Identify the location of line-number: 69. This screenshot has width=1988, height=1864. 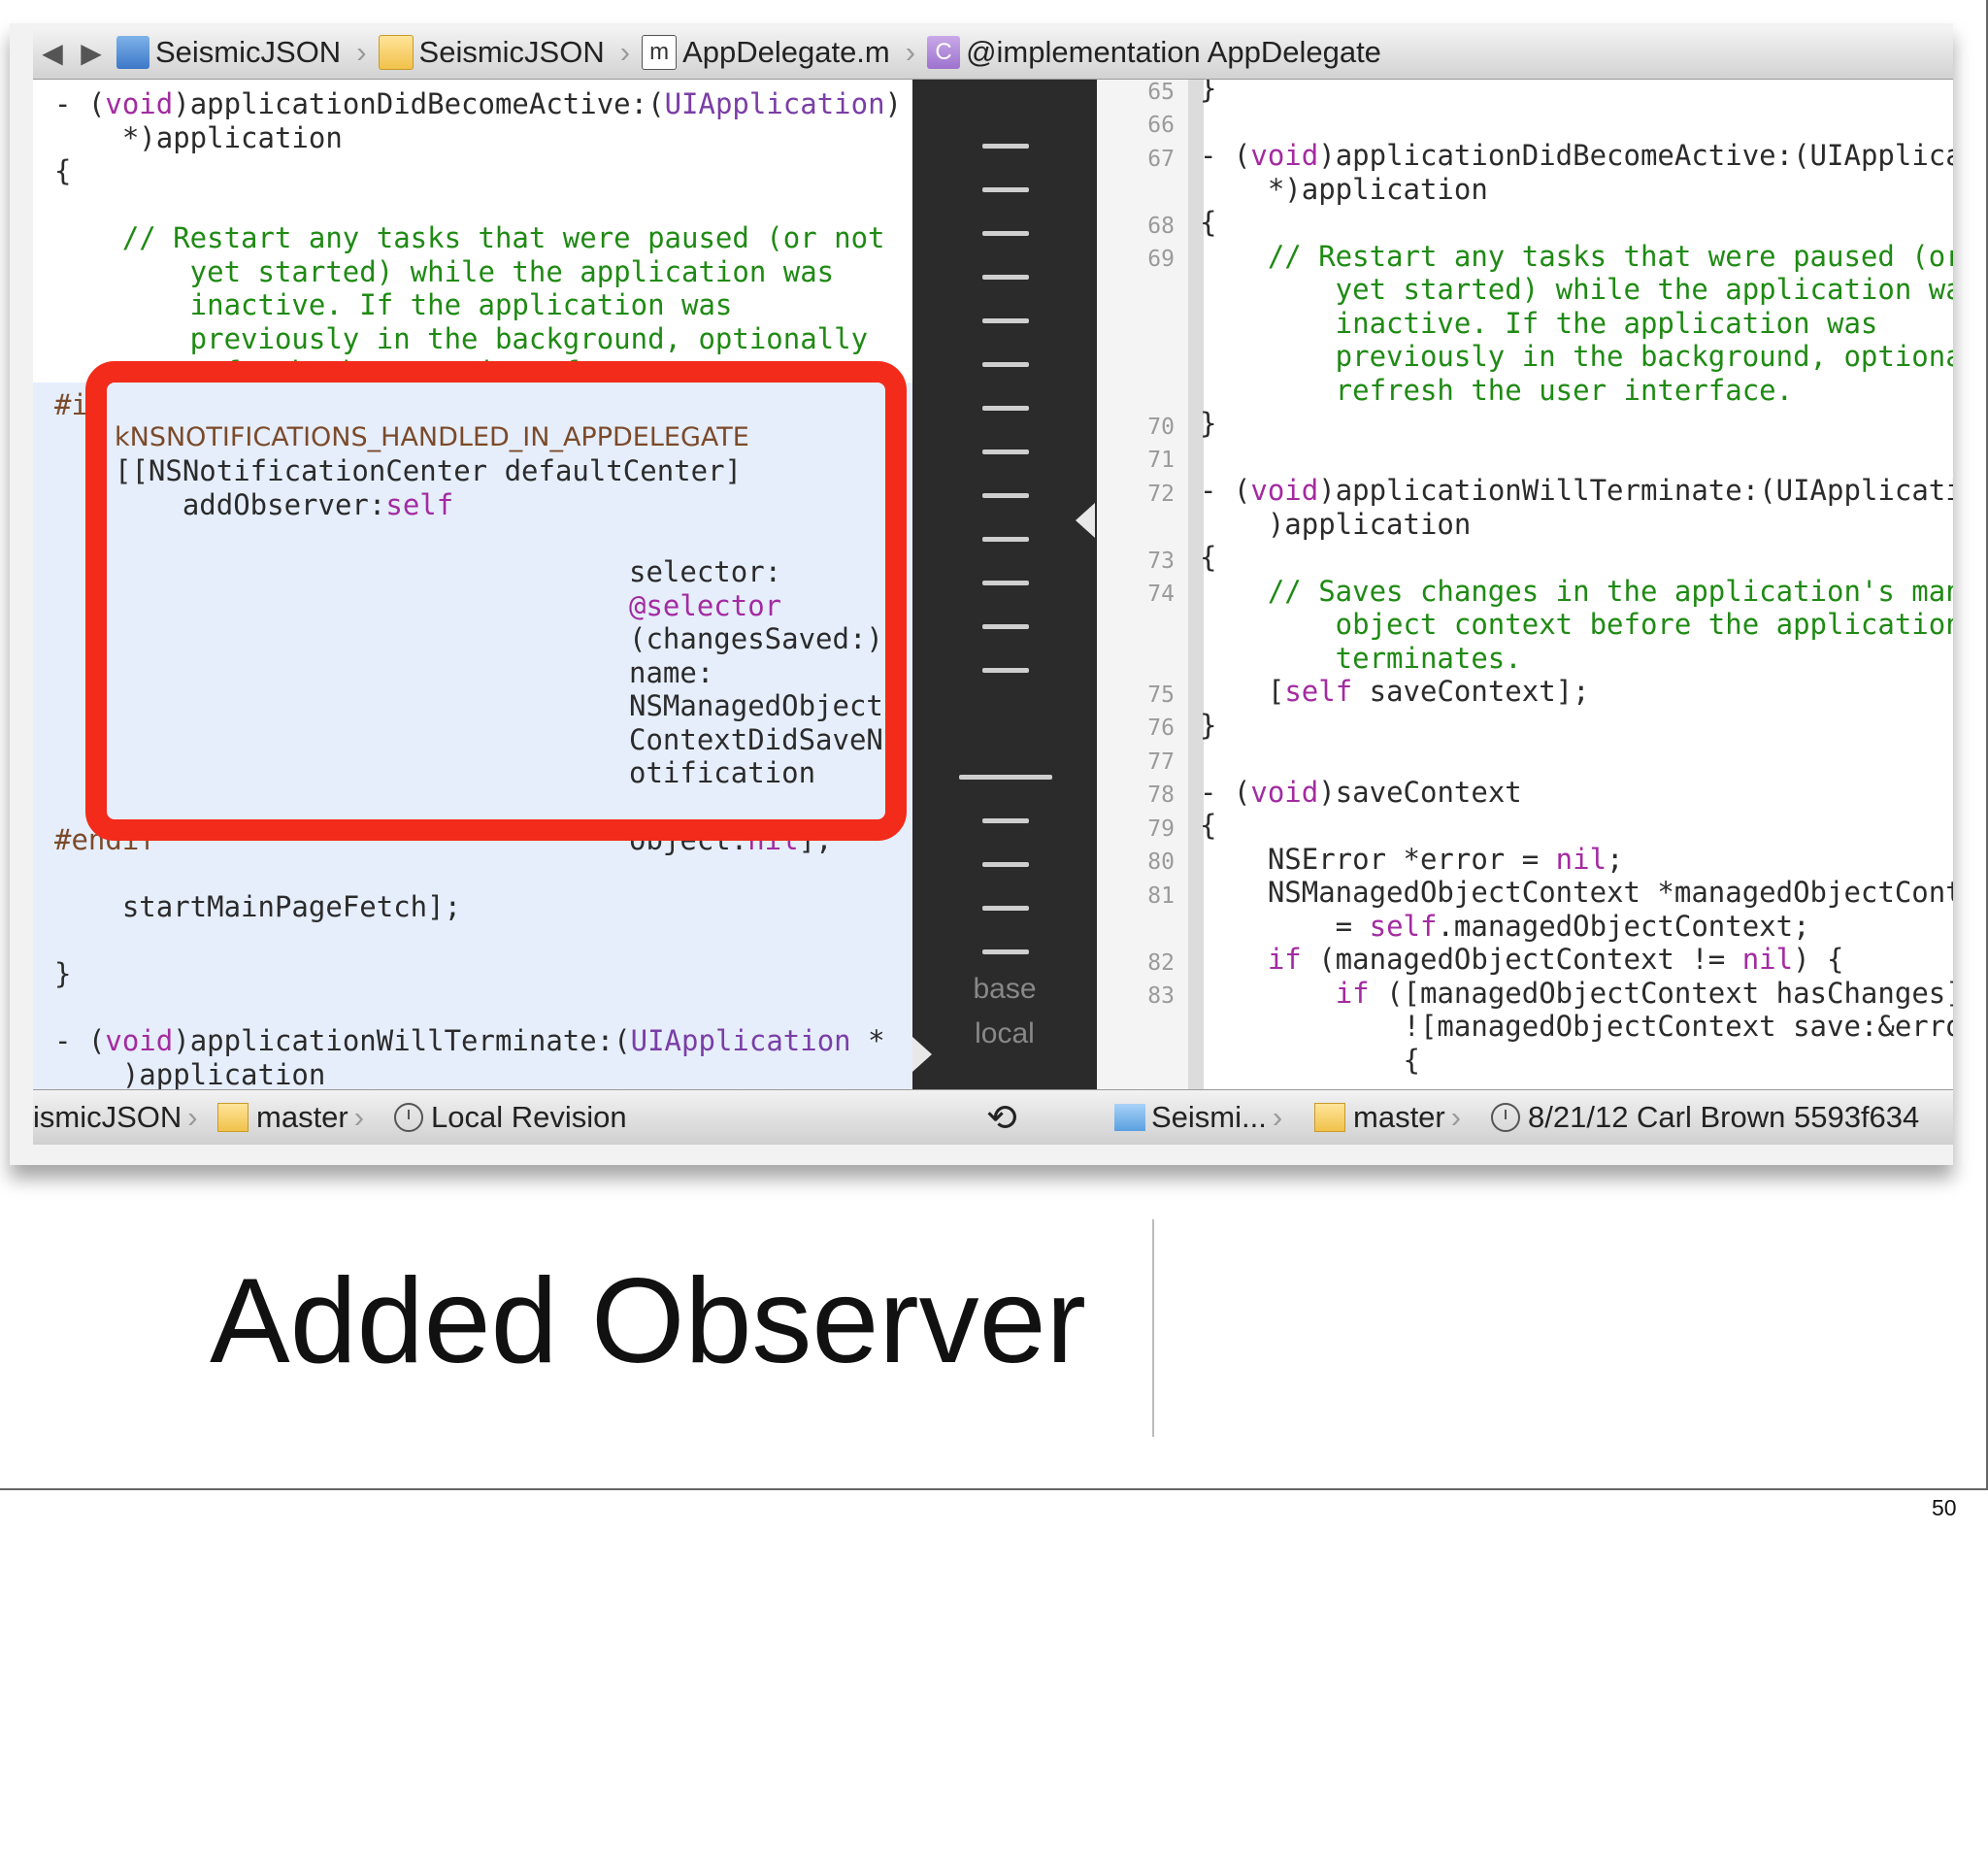
(1161, 259).